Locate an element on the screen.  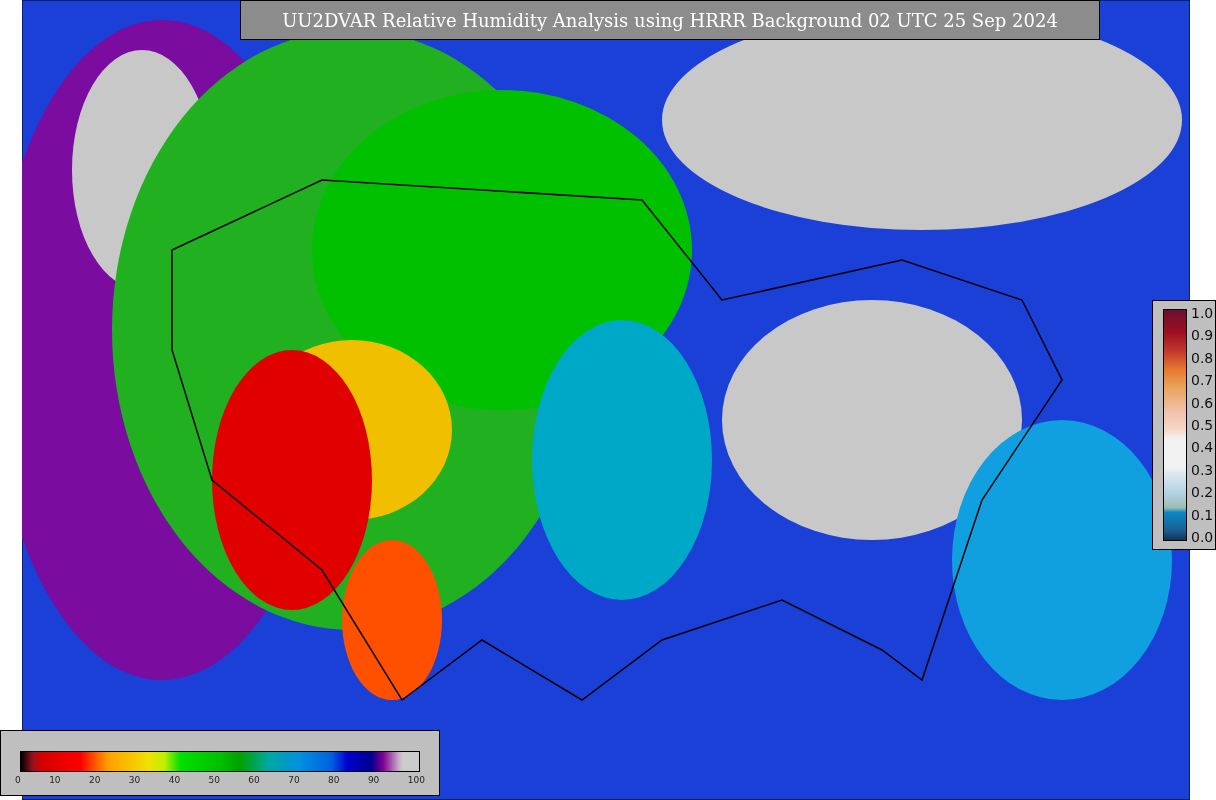
tick-label: 0 is located at coordinates (18, 780).